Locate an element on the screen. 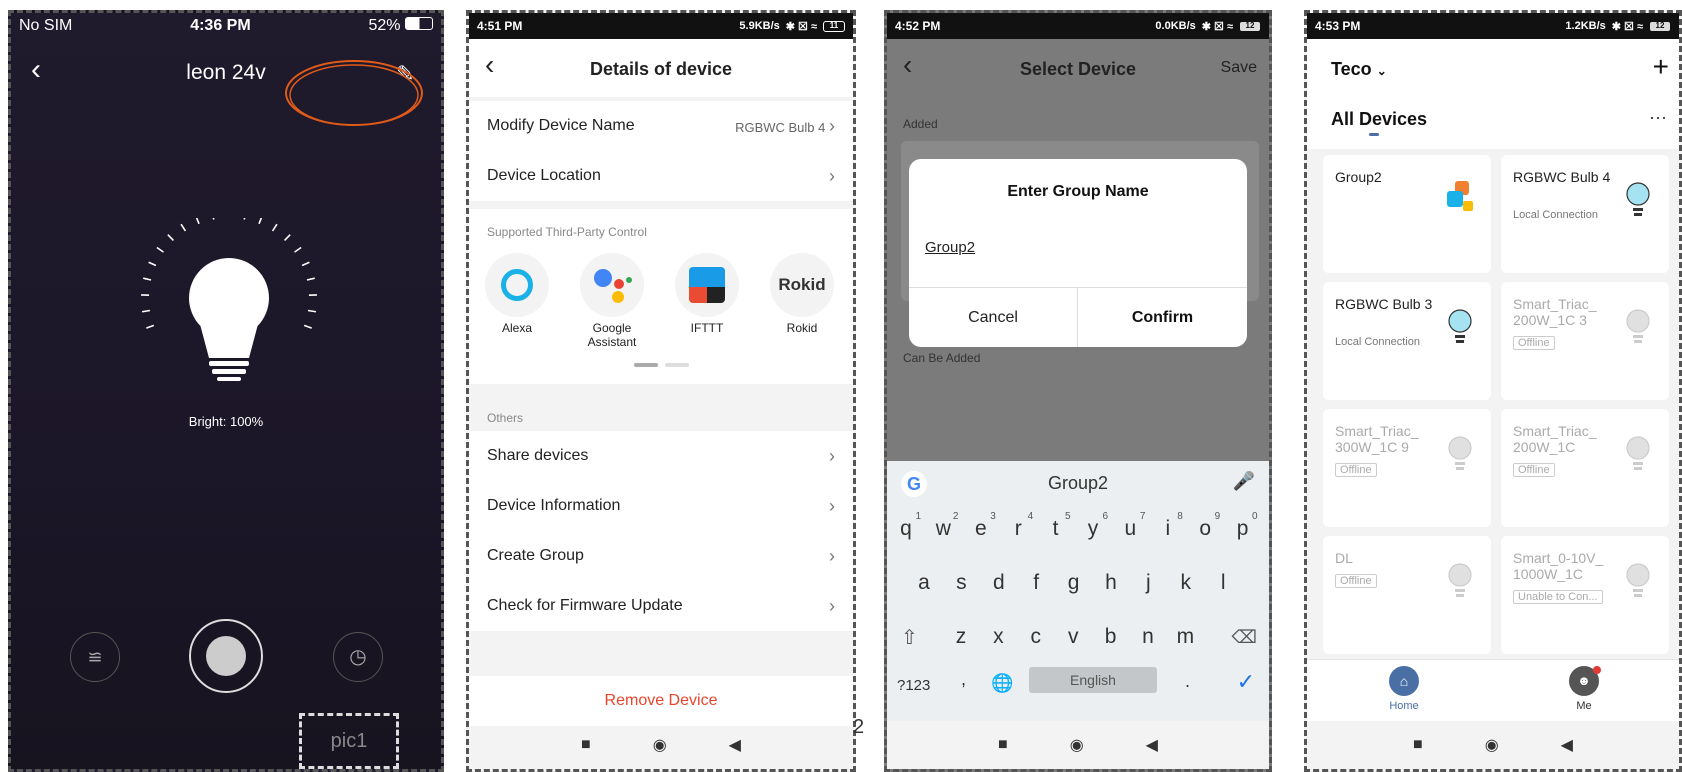  key-x: x is located at coordinates (998, 637).